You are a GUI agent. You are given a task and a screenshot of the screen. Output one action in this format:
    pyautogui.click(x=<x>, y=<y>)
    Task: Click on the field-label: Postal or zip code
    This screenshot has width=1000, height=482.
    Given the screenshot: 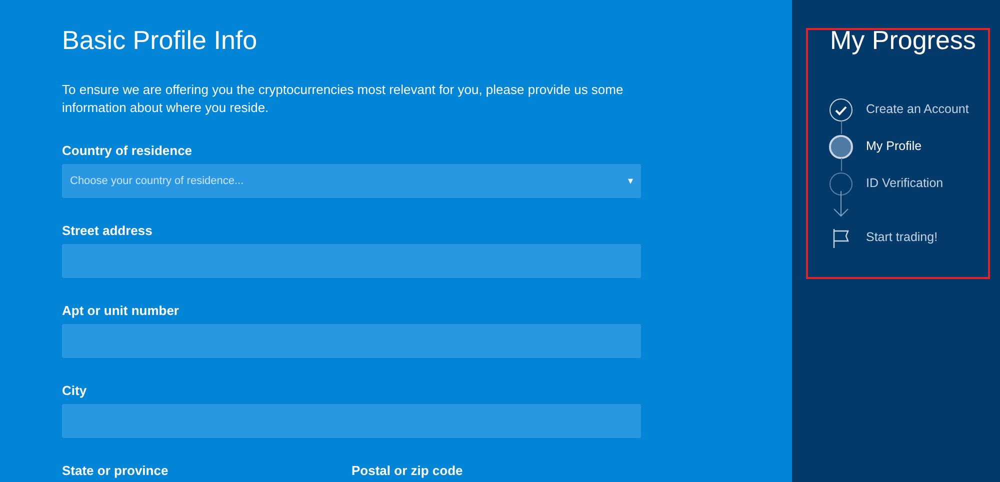 What is the action you would take?
    pyautogui.click(x=408, y=471)
    